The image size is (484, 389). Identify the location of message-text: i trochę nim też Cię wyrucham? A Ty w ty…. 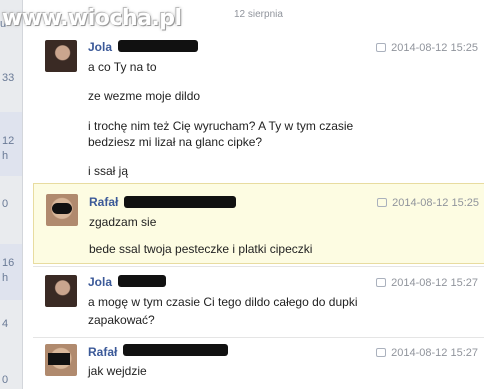
(221, 126).